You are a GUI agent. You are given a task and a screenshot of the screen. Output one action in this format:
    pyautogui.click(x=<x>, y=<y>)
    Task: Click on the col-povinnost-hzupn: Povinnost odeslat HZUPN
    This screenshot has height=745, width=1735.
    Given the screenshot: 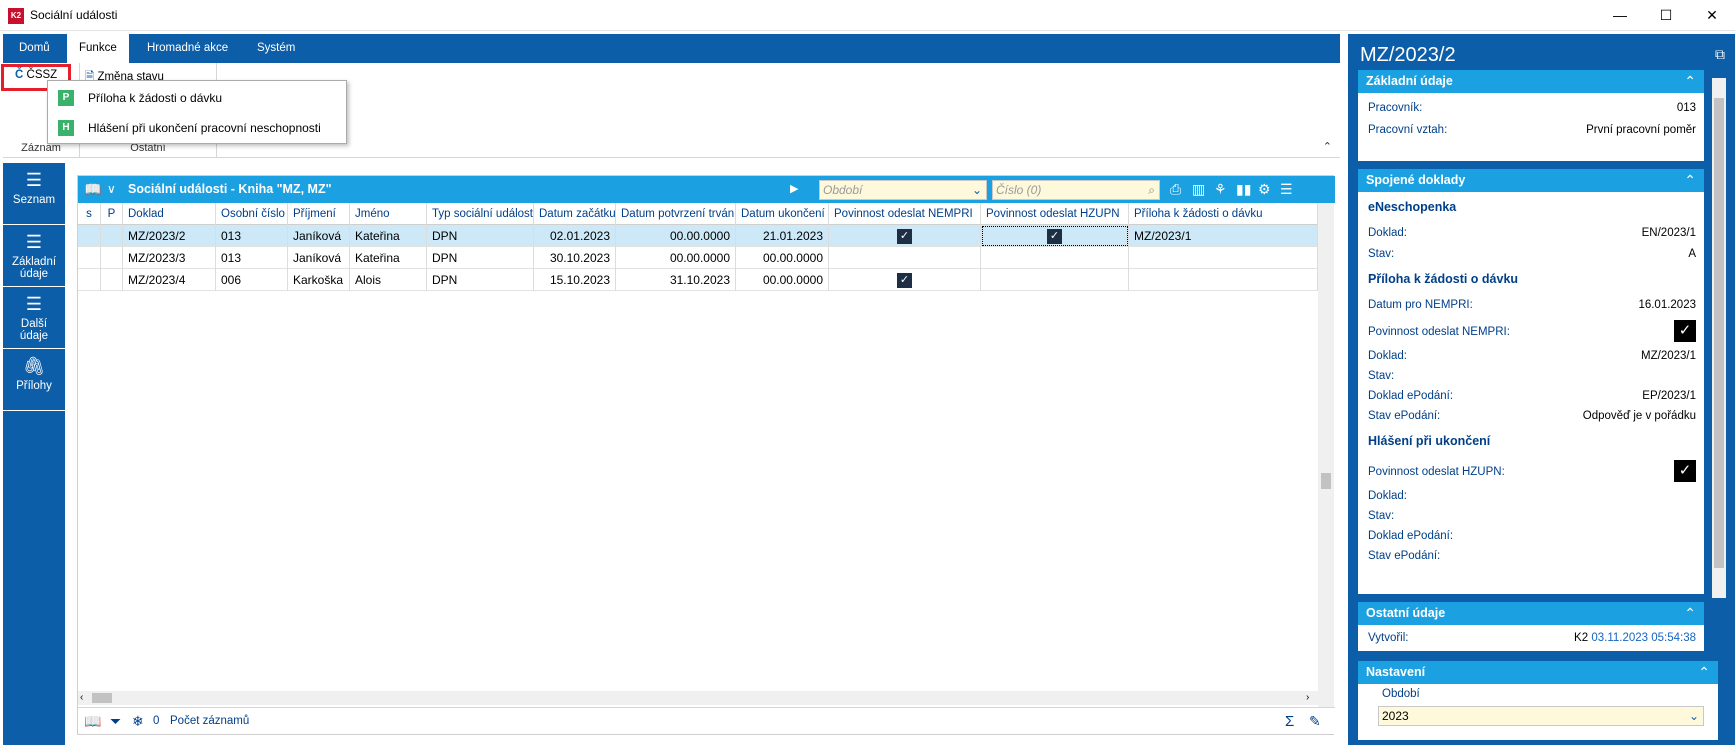 What is the action you would take?
    pyautogui.click(x=1055, y=214)
    